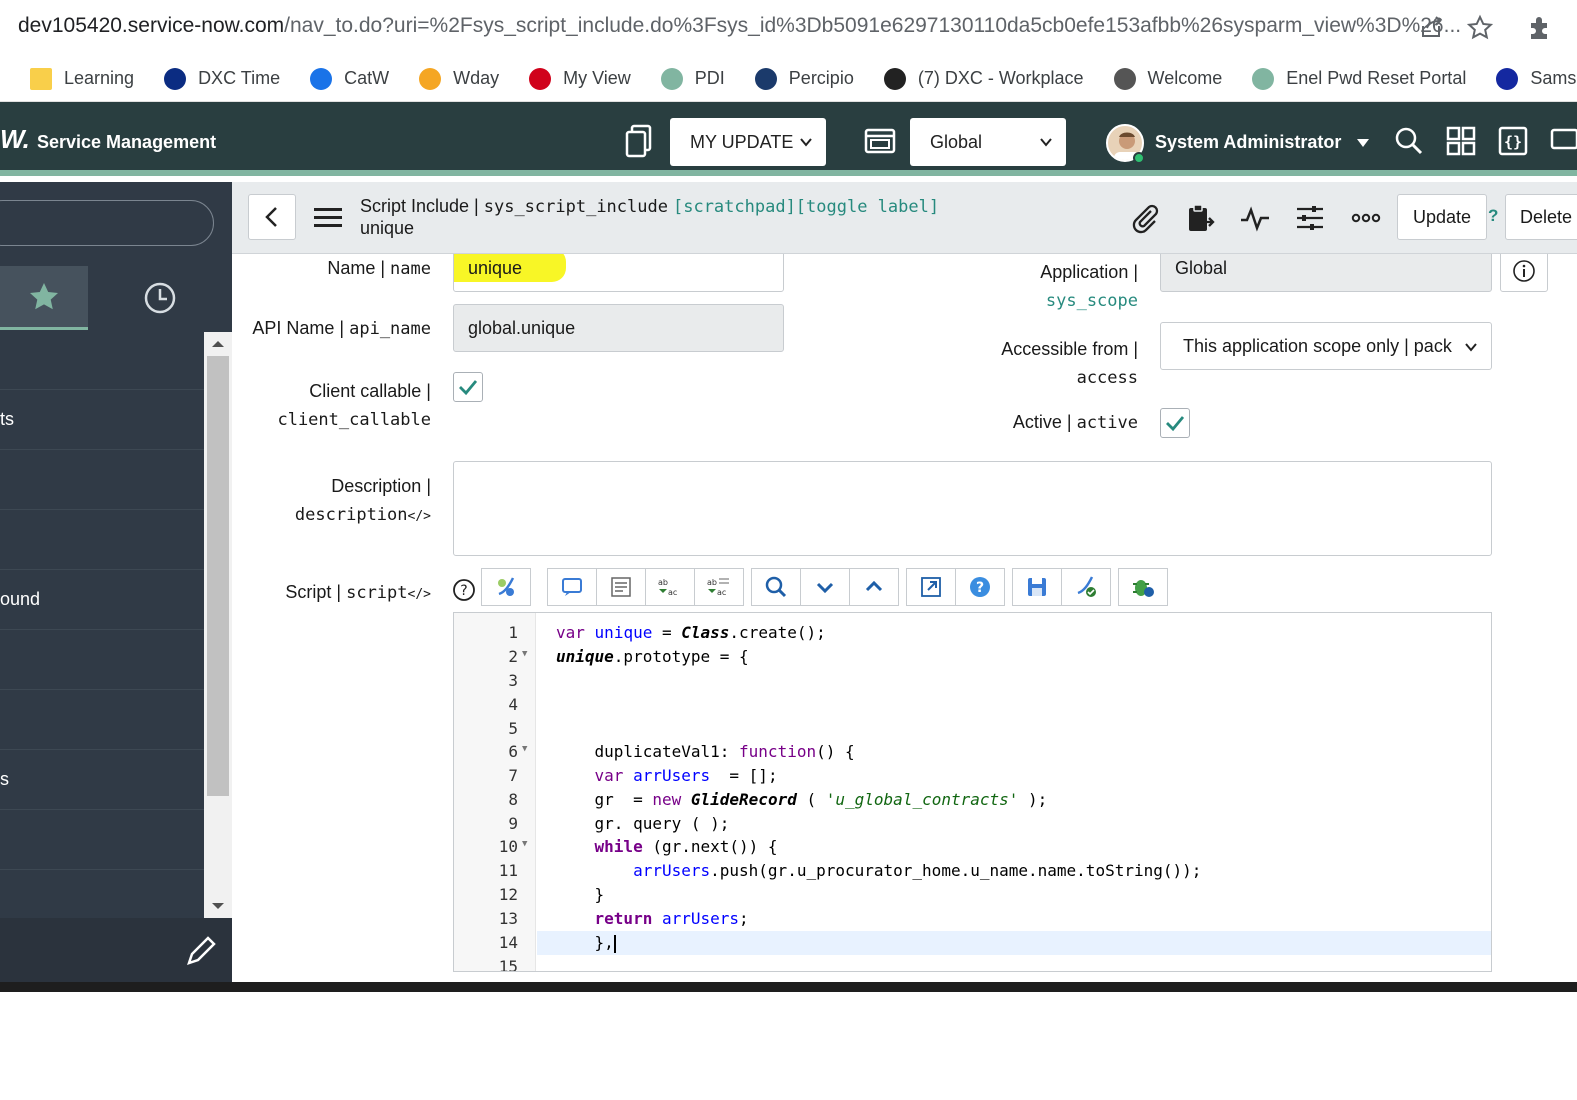 The image size is (1577, 1100). I want to click on script-debugger-icon: {}, so click(1513, 143).